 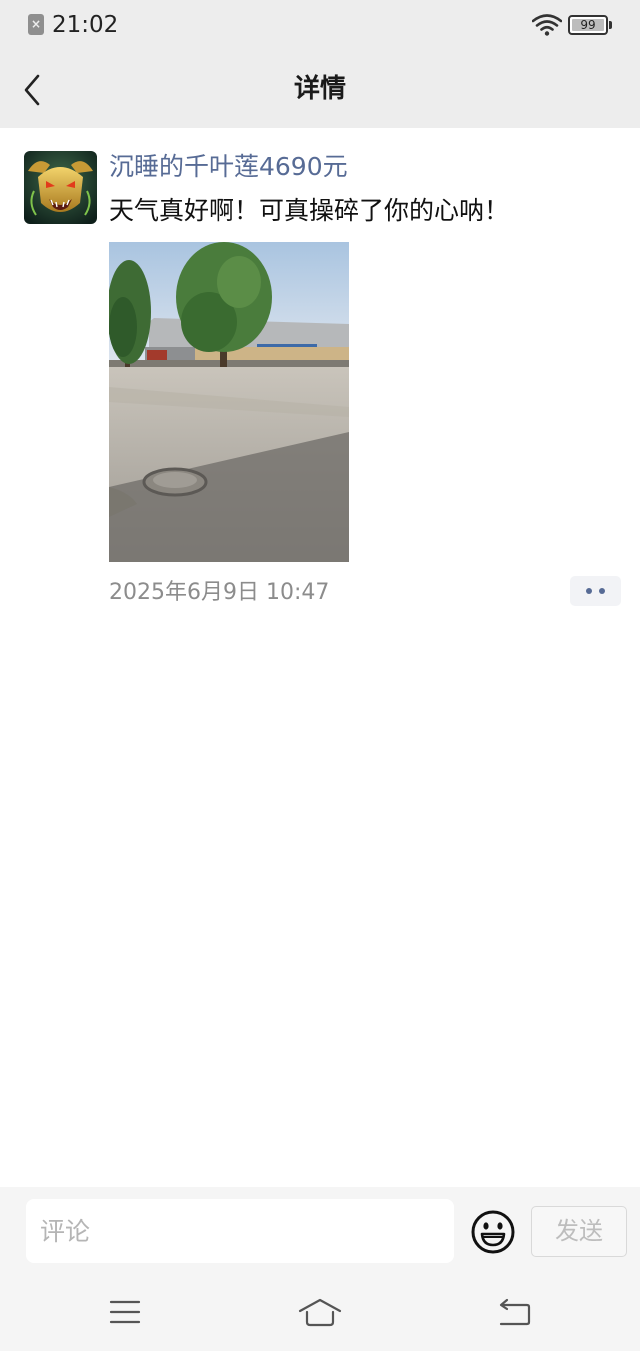 What do you see at coordinates (219, 592) in the screenshot?
I see `post-timestamp: 2025年6月9日 10:47` at bounding box center [219, 592].